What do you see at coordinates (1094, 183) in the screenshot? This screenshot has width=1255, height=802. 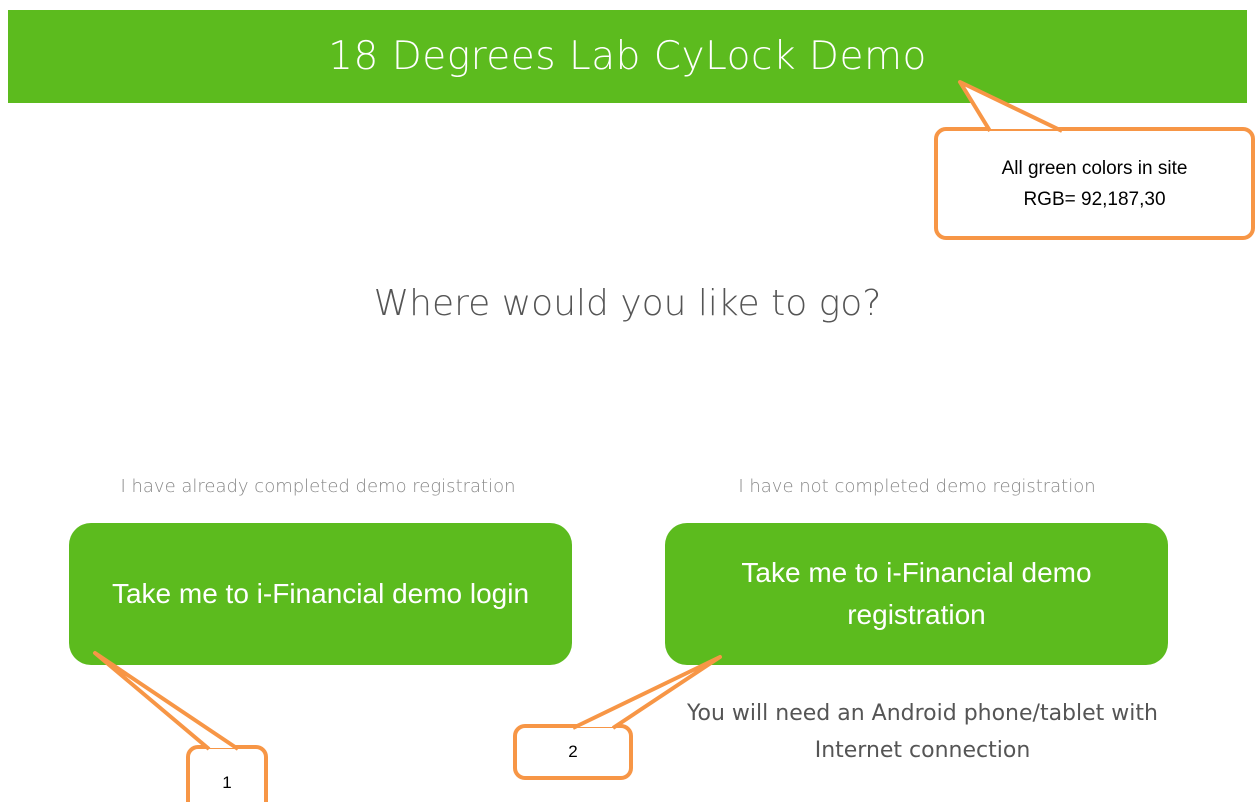 I see `color-callout: All green colors in site RGB= 92,187,30` at bounding box center [1094, 183].